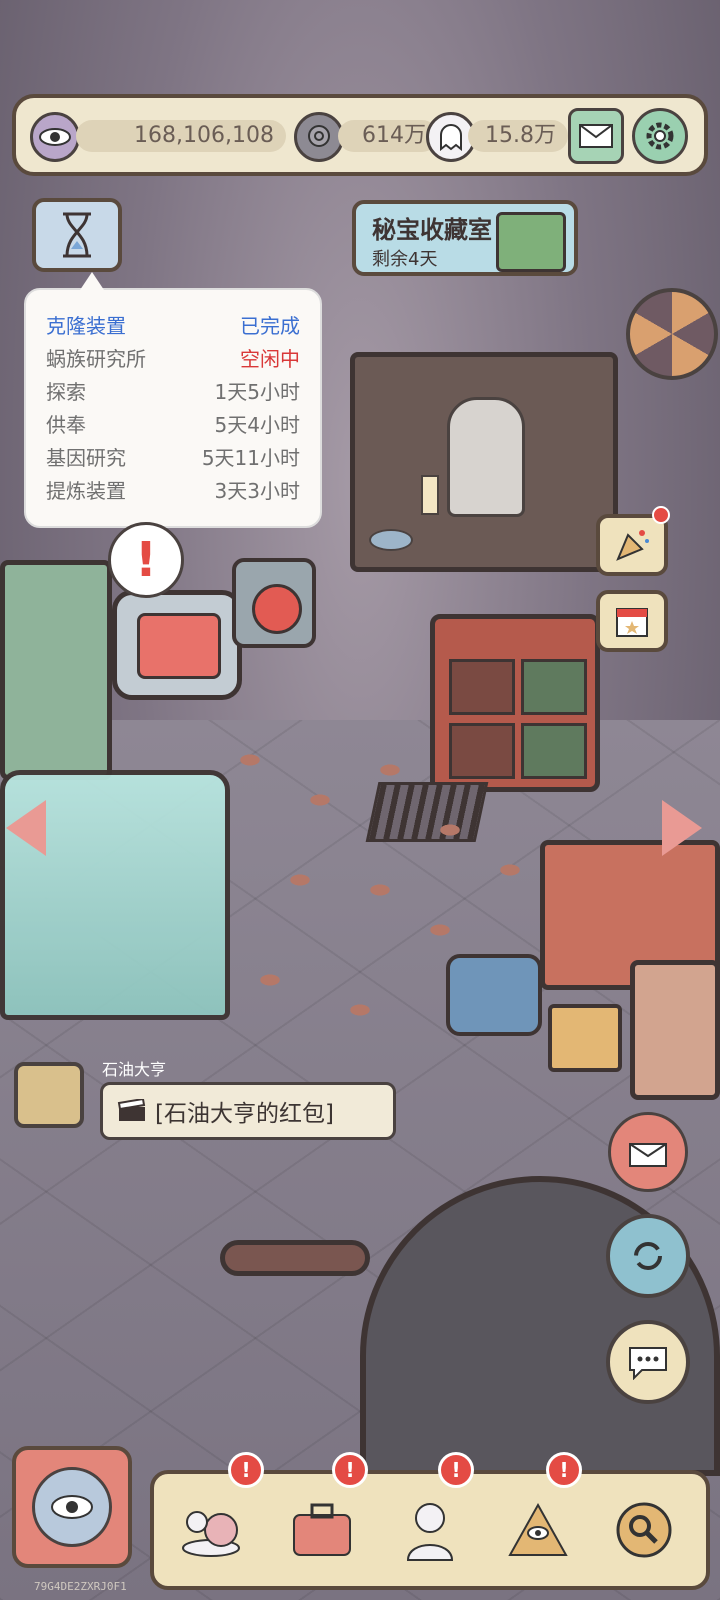  I want to click on chat-message-bubble: [石油大亨的红包], so click(248, 1111).